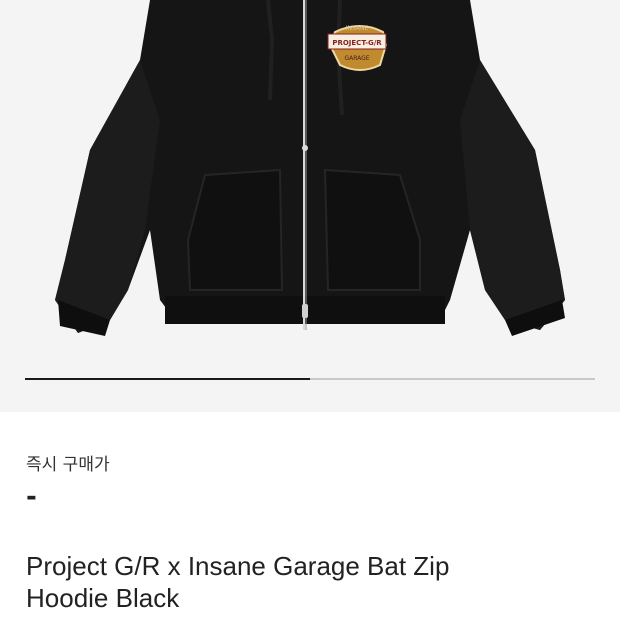  I want to click on product-title-line-2: Hoodie Black, so click(103, 598).